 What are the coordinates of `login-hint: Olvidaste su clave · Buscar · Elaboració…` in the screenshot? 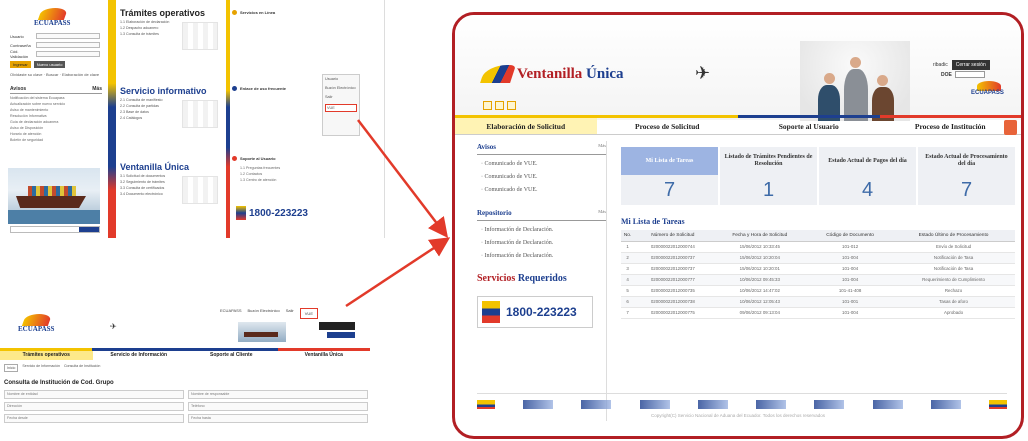 It's located at (54, 74).